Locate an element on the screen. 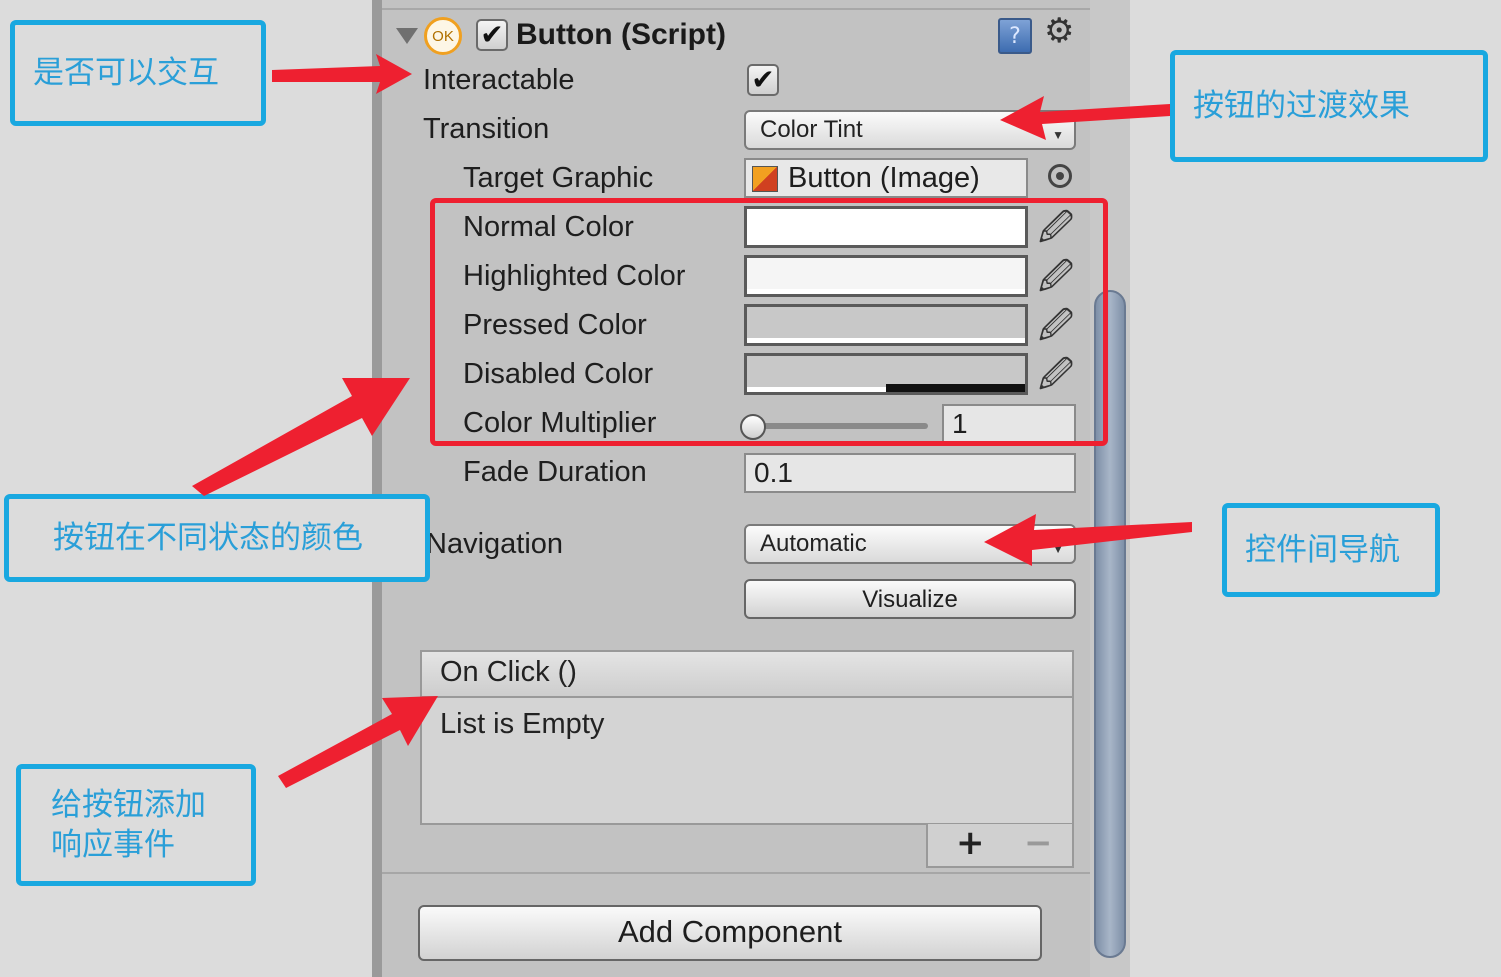 This screenshot has width=1501, height=977. fade-duration-field: 0.1 is located at coordinates (910, 473).